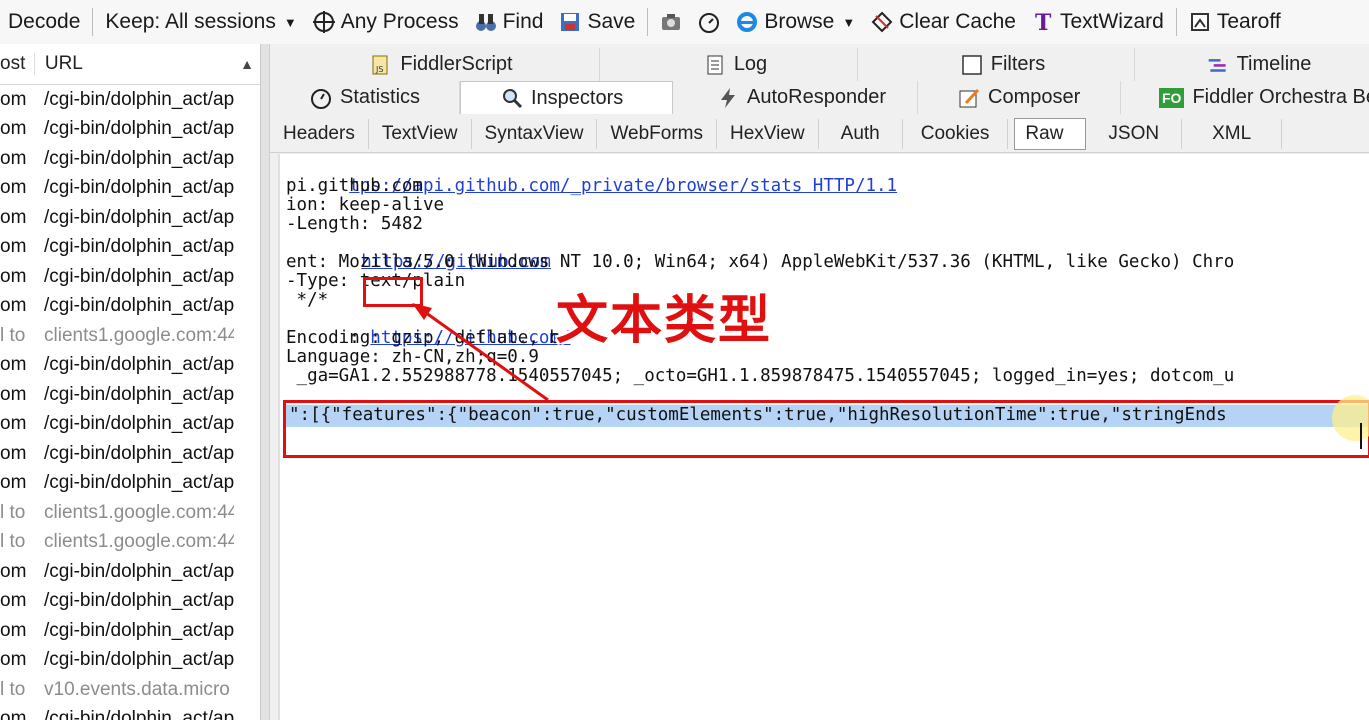 The width and height of the screenshot is (1369, 720). Describe the element at coordinates (709, 22) in the screenshot. I see `timer-button` at that location.